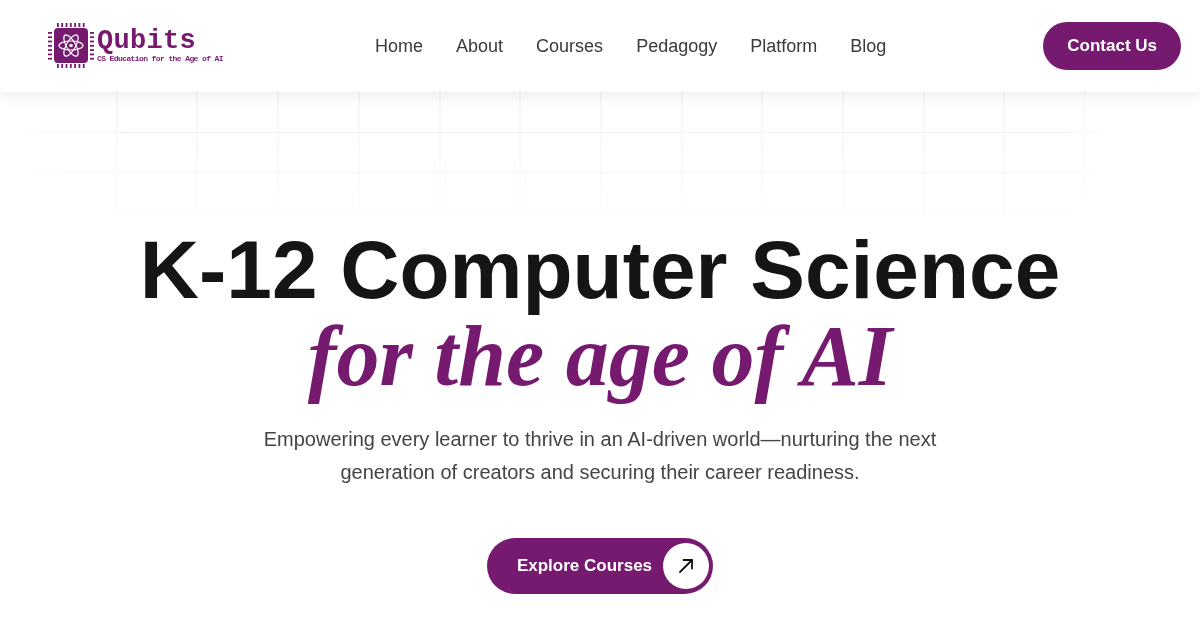 This screenshot has width=1200, height=630. What do you see at coordinates (71, 46) in the screenshot?
I see `chip-atom-icon` at bounding box center [71, 46].